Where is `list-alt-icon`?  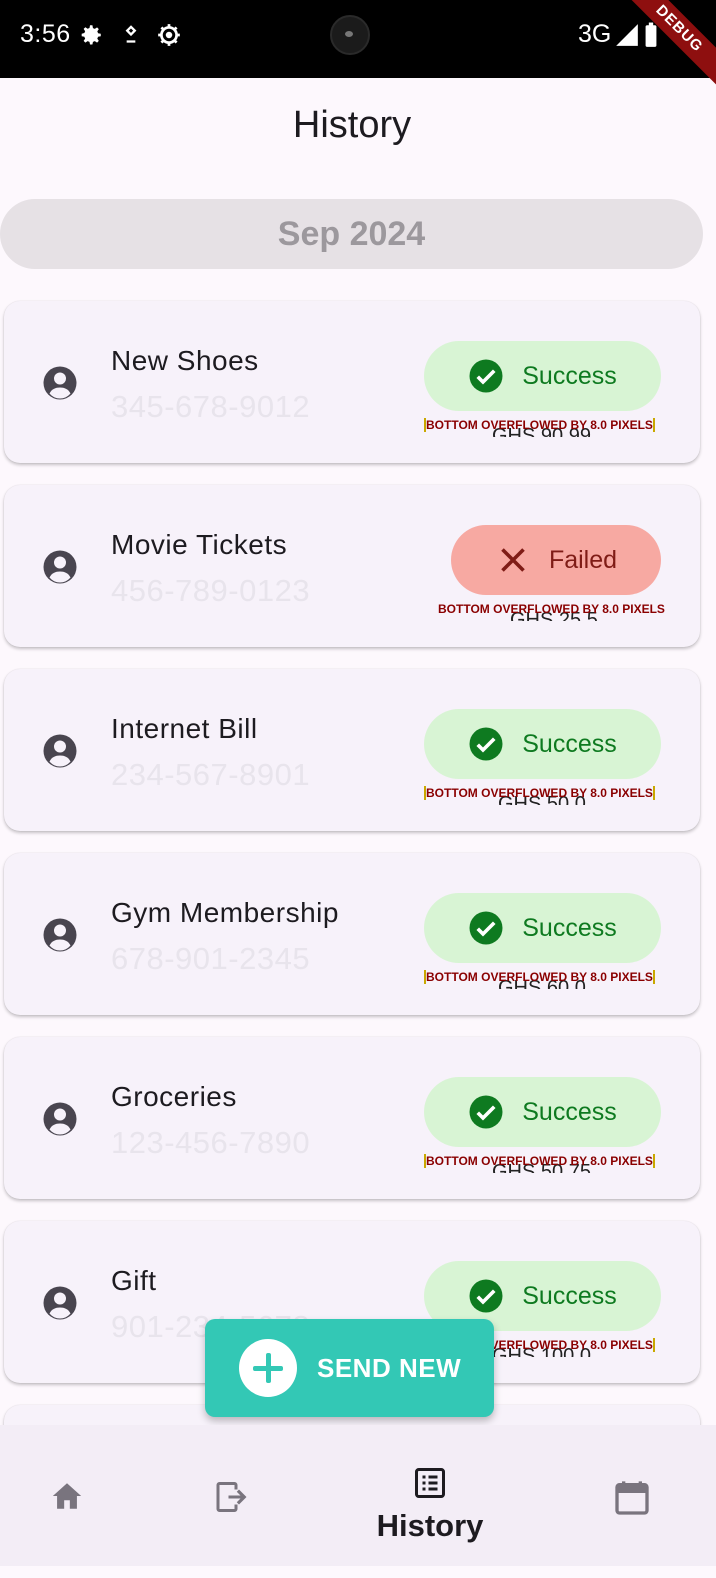 list-alt-icon is located at coordinates (430, 1483).